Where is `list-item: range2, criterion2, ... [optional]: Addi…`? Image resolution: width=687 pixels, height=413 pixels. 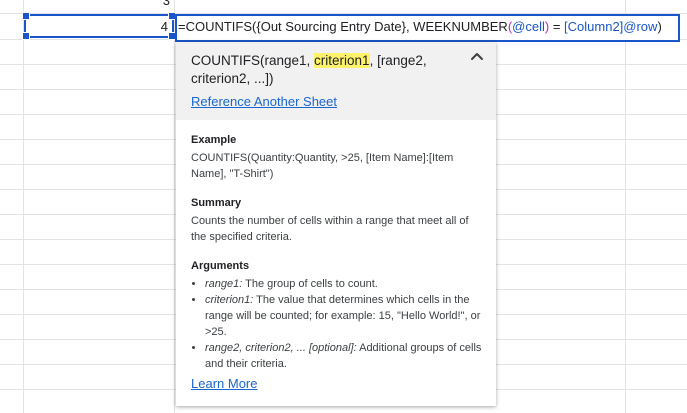 list-item: range2, criterion2, ... [optional]: Addi… is located at coordinates (343, 356).